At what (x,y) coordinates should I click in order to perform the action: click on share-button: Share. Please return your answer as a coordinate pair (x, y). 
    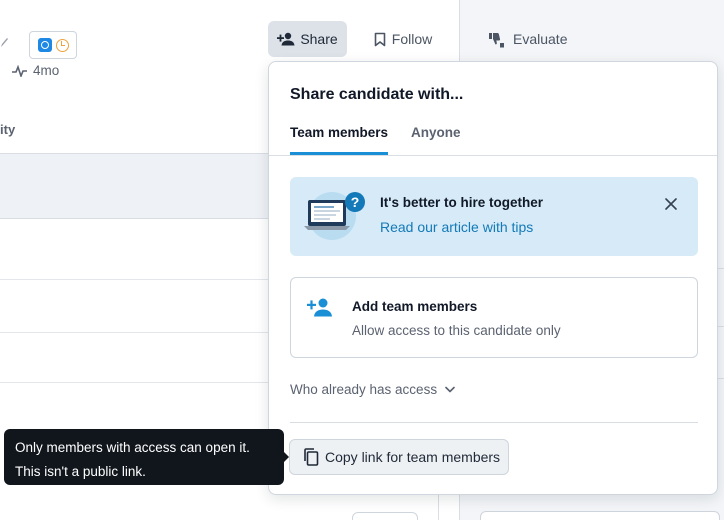
    Looking at the image, I should click on (307, 39).